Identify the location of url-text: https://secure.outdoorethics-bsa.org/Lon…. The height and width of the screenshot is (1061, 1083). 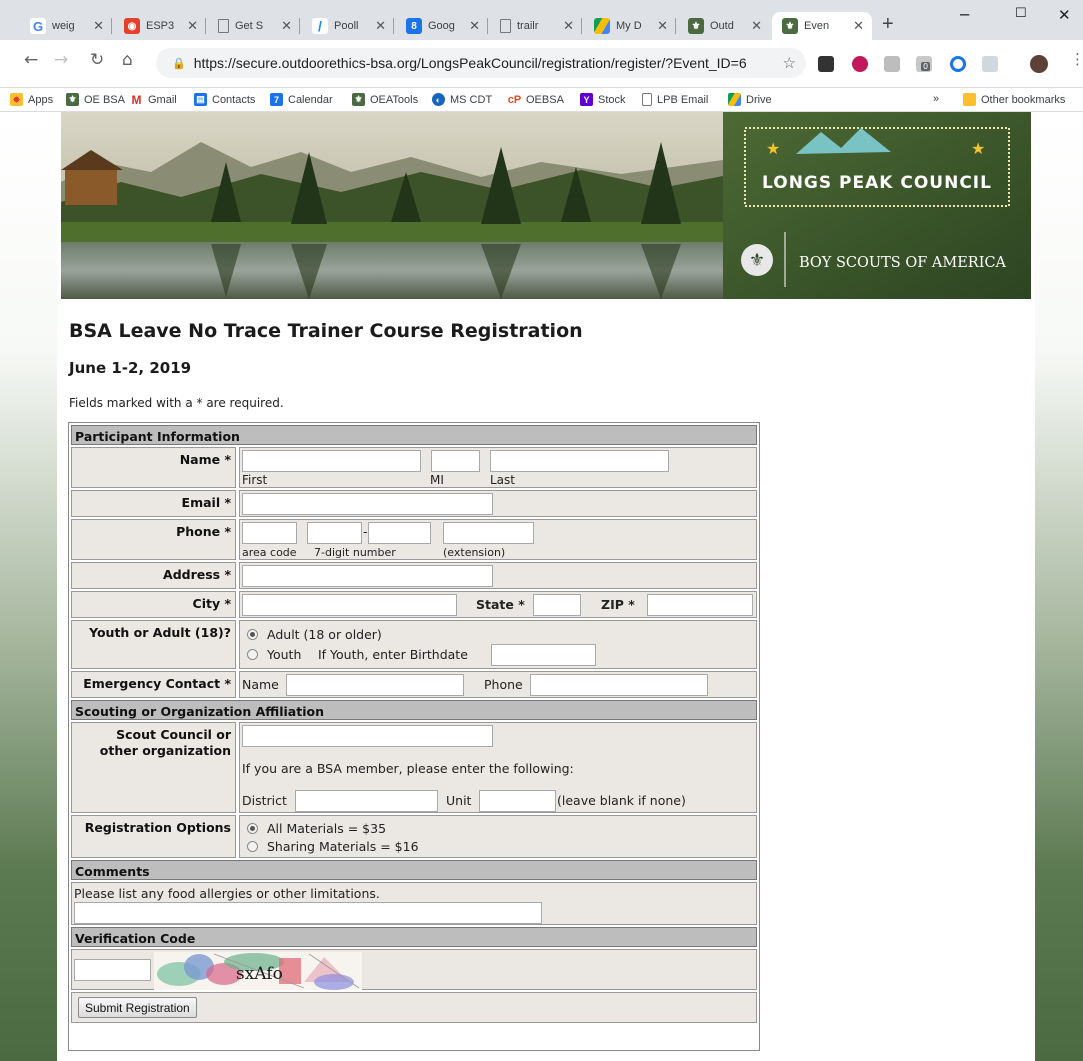
(470, 63).